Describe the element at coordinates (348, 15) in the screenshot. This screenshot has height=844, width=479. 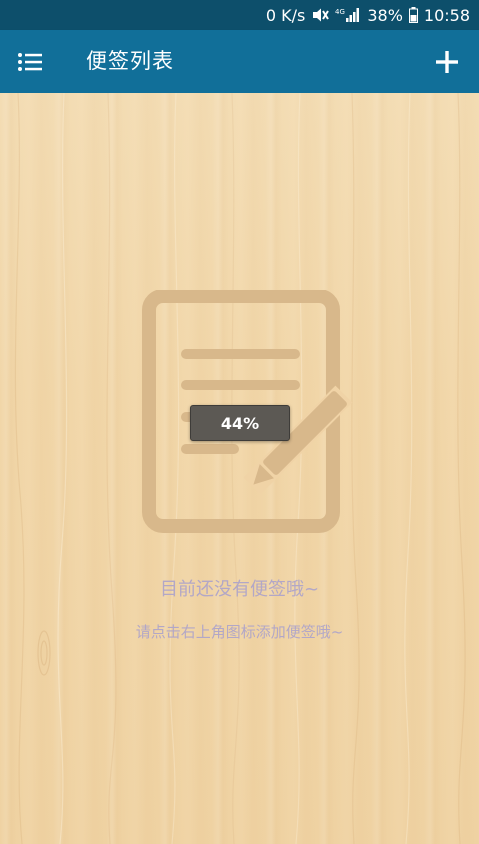
I see `signal-icon: 4G` at that location.